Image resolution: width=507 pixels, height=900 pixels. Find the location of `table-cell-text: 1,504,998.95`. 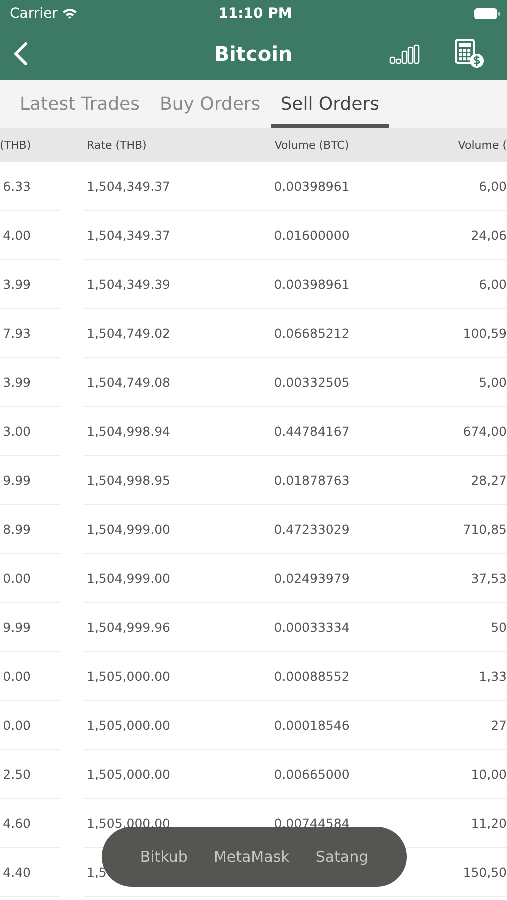

table-cell-text: 1,504,998.95 is located at coordinates (129, 480).